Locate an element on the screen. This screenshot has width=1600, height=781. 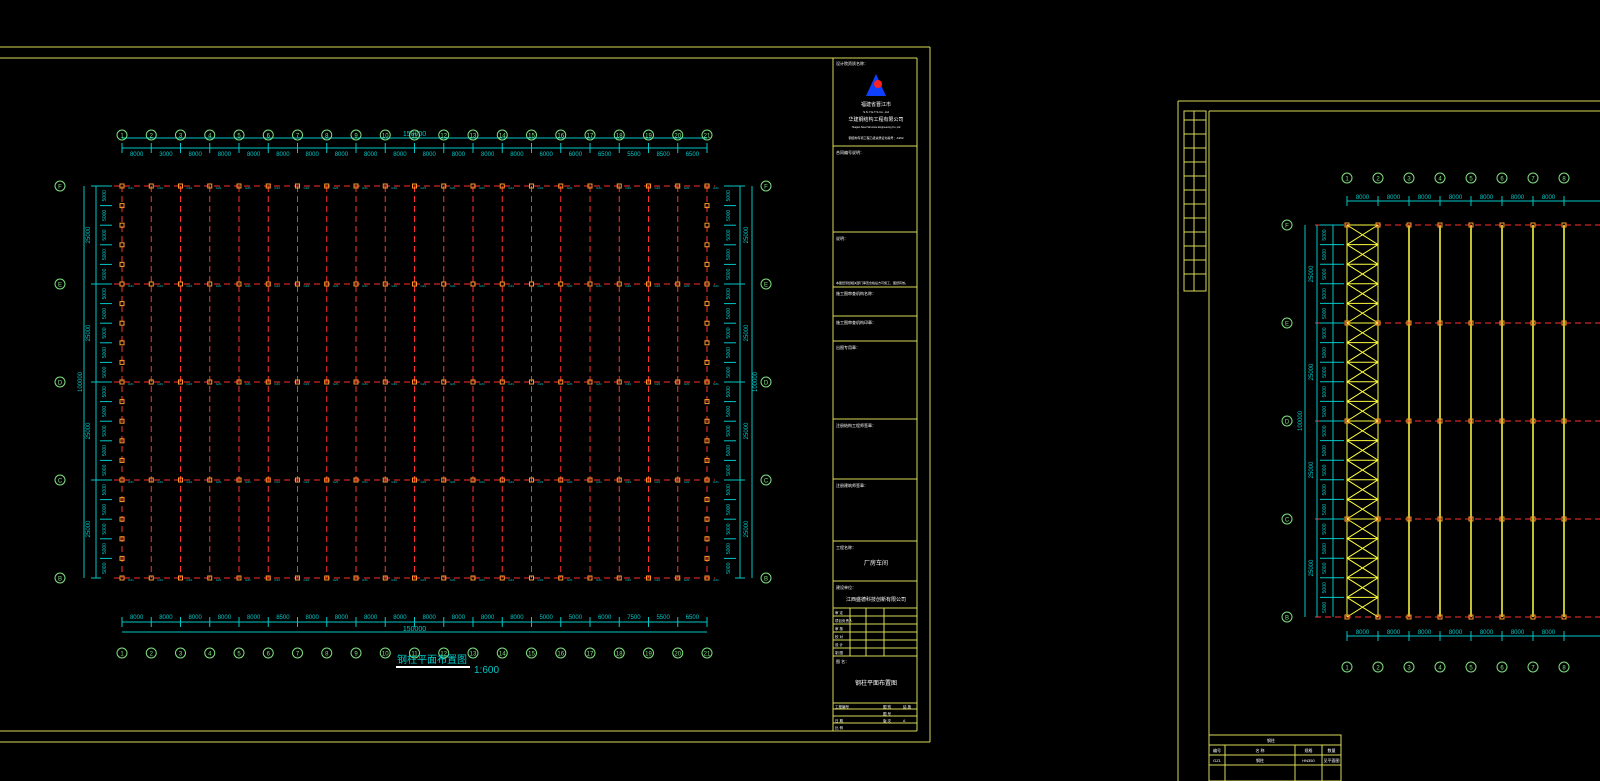
sheet2-axis-y-C-label: C is located at coordinates (1287, 520).